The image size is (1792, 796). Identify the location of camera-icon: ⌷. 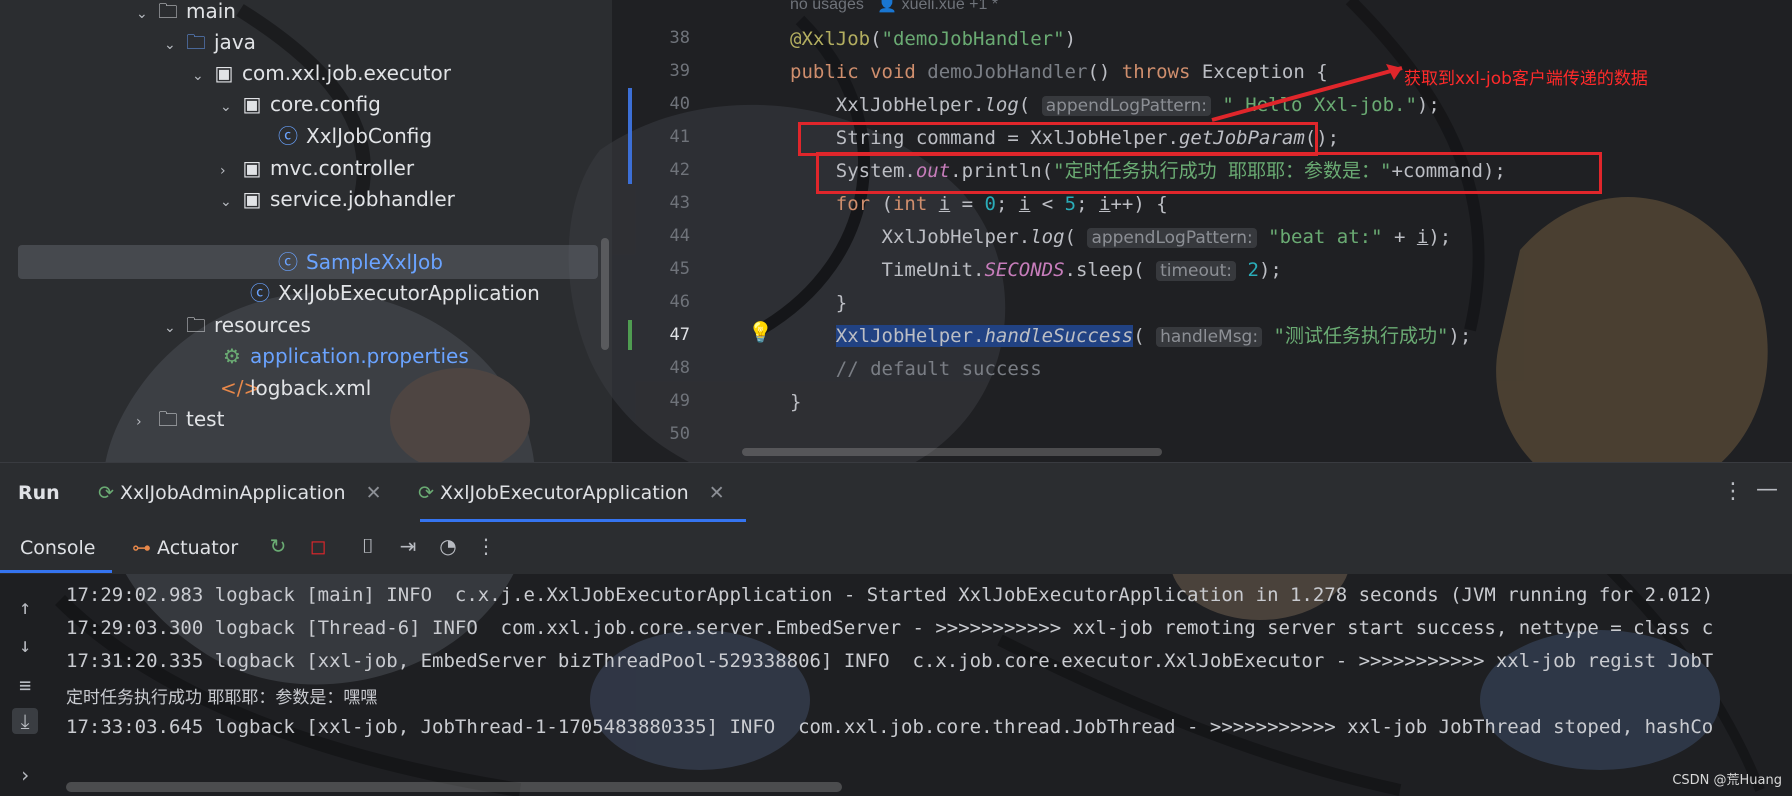
(368, 546).